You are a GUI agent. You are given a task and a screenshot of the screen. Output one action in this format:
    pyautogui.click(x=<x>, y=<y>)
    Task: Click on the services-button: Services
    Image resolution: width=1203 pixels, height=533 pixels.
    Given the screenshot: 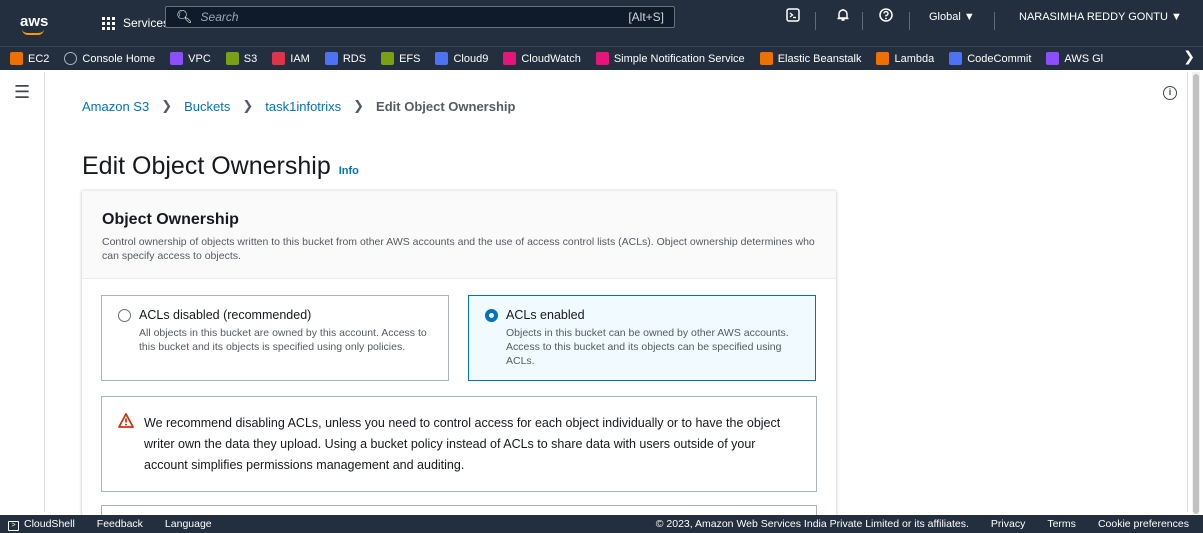 What is the action you would take?
    pyautogui.click(x=135, y=23)
    